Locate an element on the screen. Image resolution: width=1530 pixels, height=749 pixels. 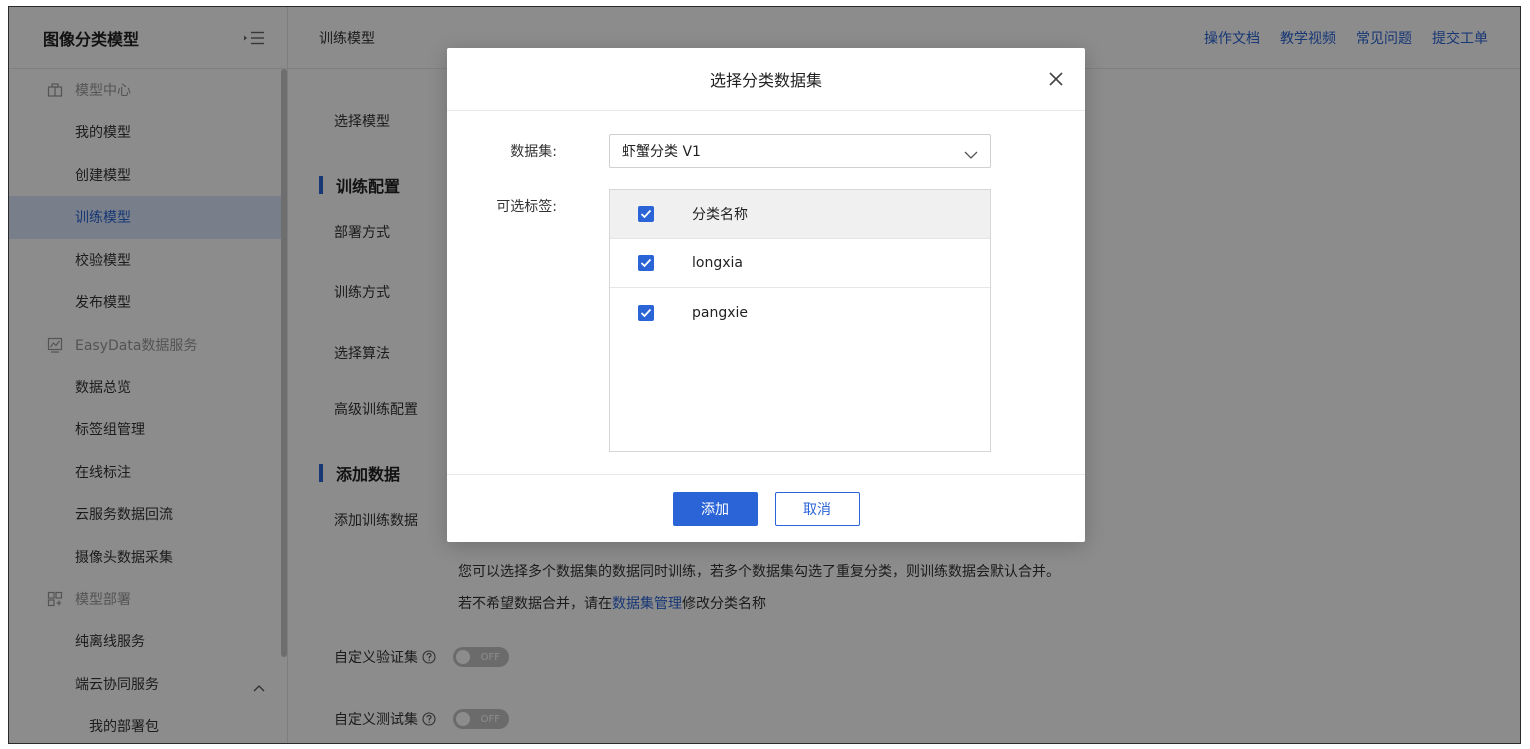
cancel-button: 取消 is located at coordinates (817, 508).